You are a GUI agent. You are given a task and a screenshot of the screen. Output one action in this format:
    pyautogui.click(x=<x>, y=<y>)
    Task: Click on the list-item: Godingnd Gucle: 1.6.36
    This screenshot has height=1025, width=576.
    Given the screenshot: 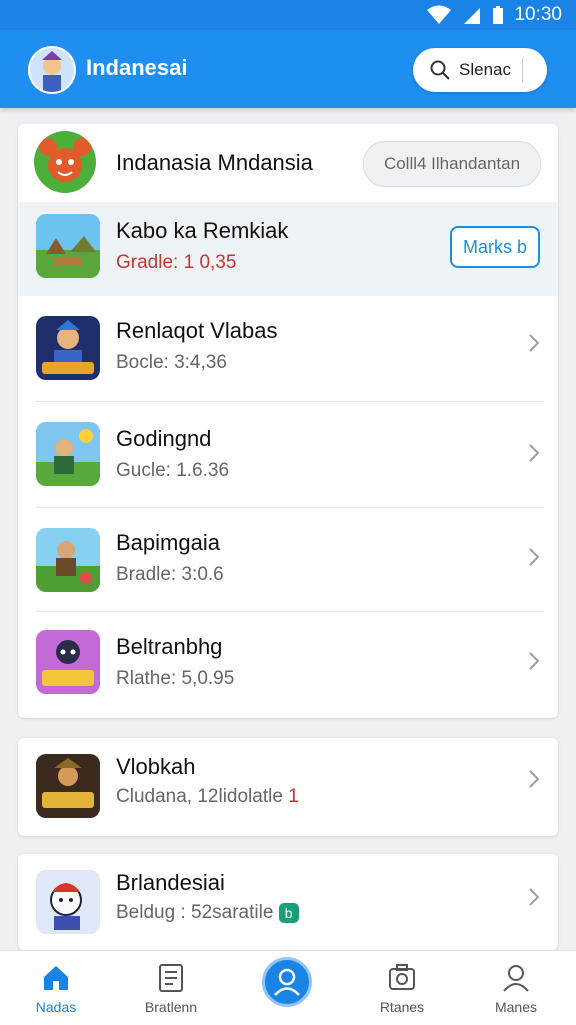 What is the action you would take?
    pyautogui.click(x=288, y=455)
    